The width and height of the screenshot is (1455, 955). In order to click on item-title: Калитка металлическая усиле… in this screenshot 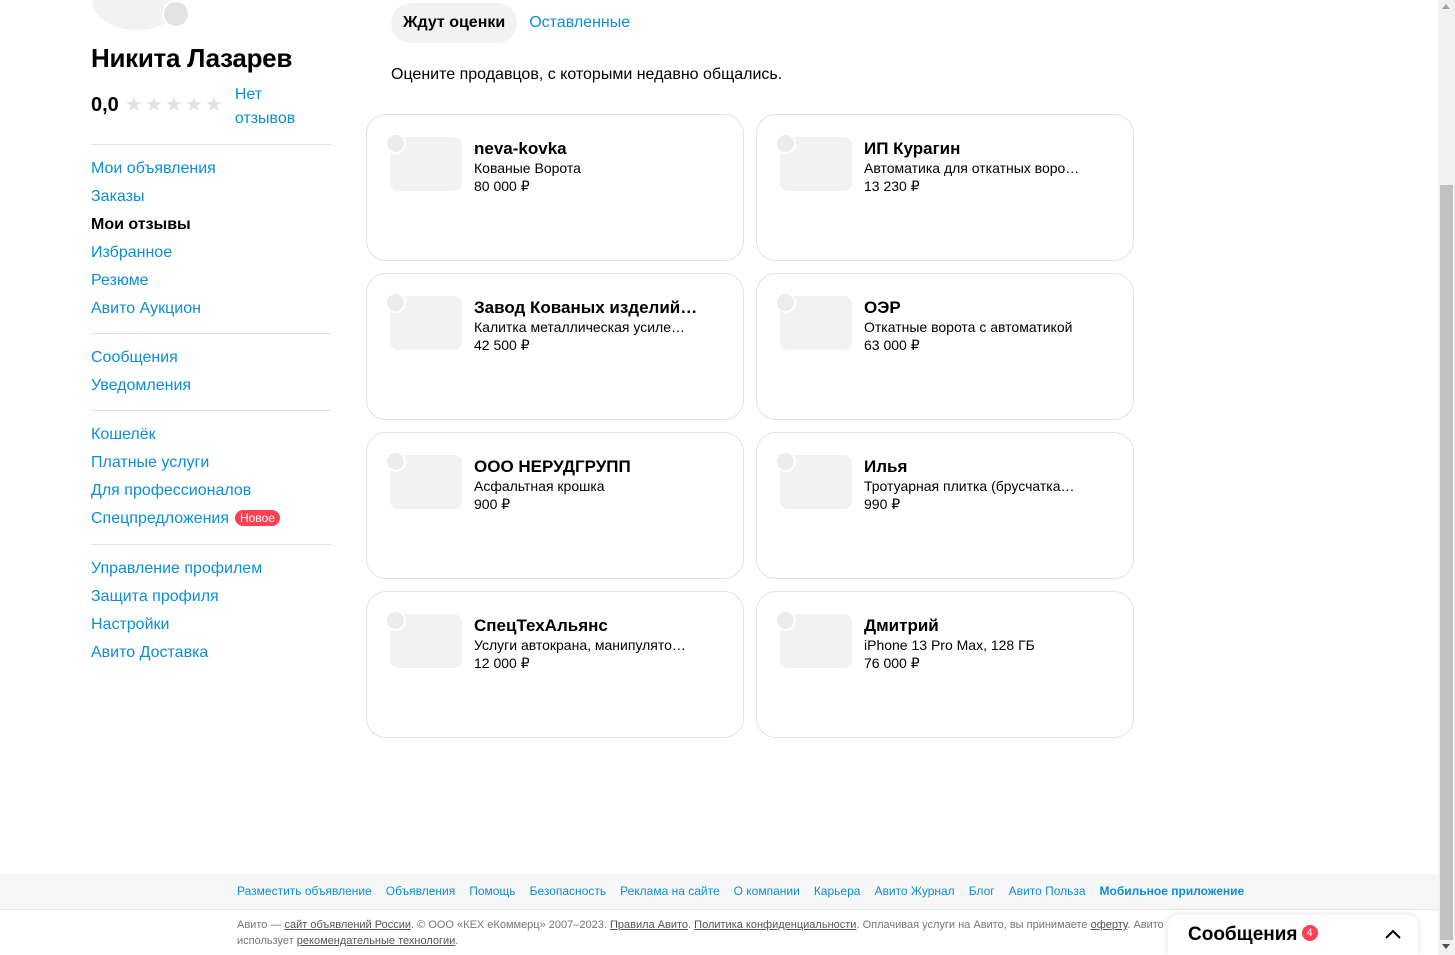, I will do `click(579, 327)`.